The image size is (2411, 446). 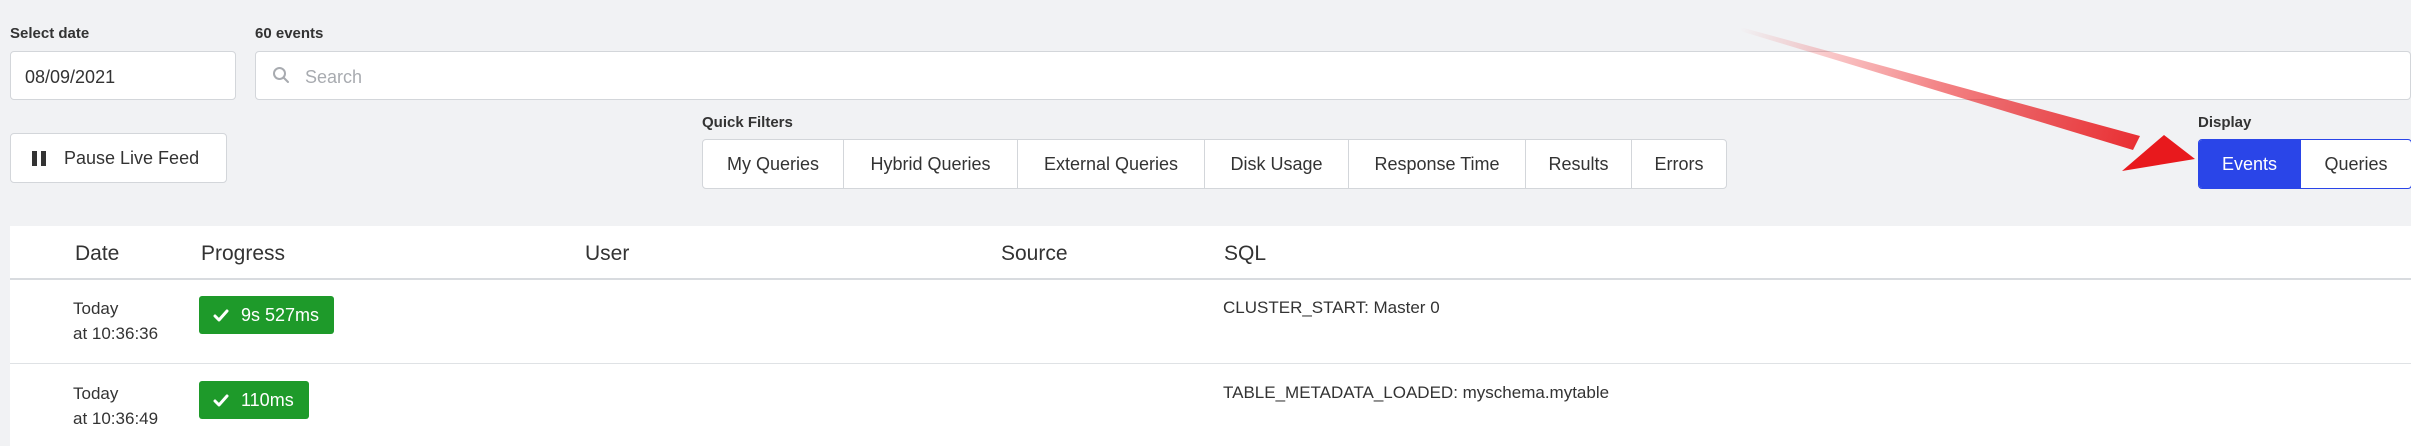 I want to click on display-toggle: Events Queries, so click(x=2304, y=164).